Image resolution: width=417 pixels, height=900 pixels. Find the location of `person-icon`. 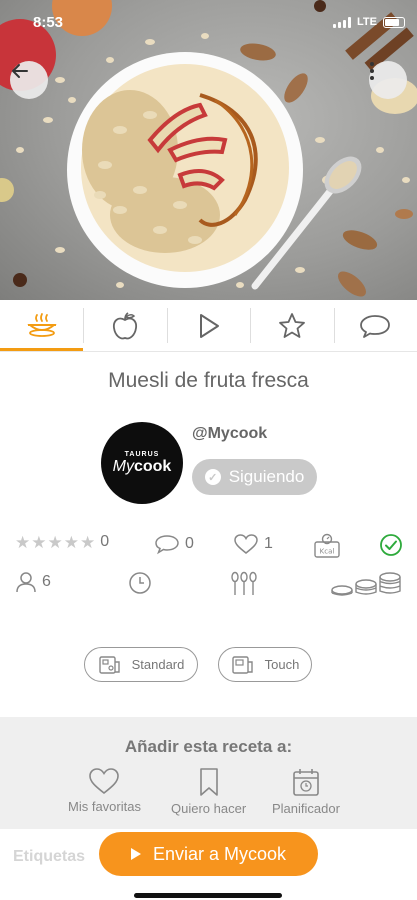

person-icon is located at coordinates (26, 582).